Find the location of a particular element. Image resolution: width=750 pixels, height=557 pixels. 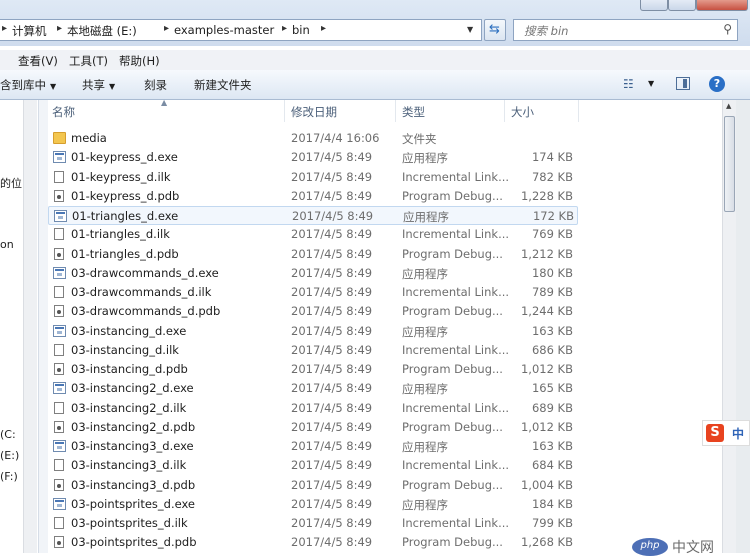

nav-drive-e: (E:) is located at coordinates (9, 455).